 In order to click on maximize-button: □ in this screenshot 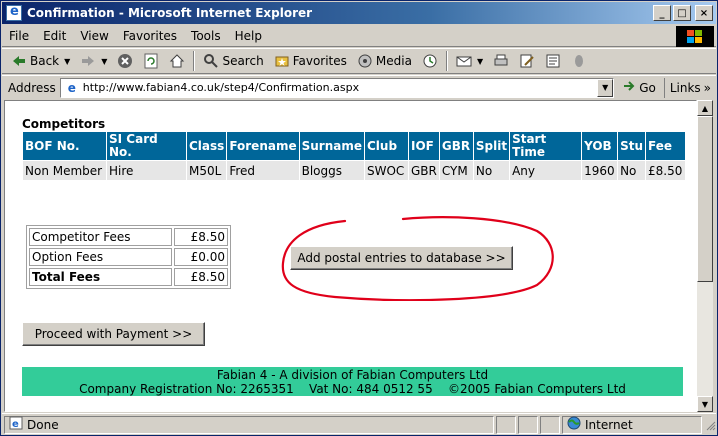, I will do `click(682, 13)`.